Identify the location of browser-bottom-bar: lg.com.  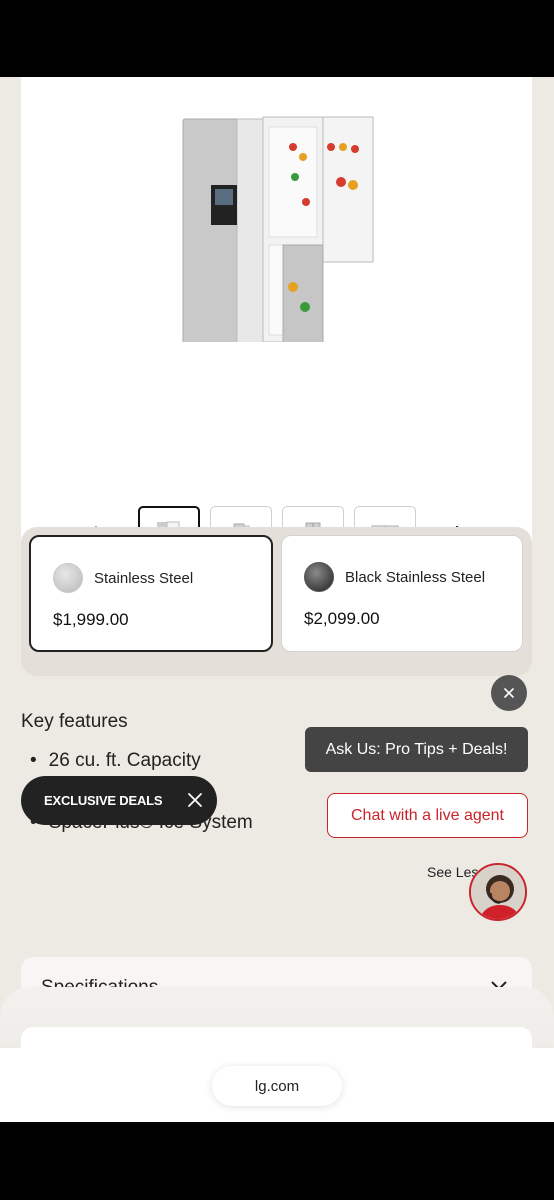
(277, 1085).